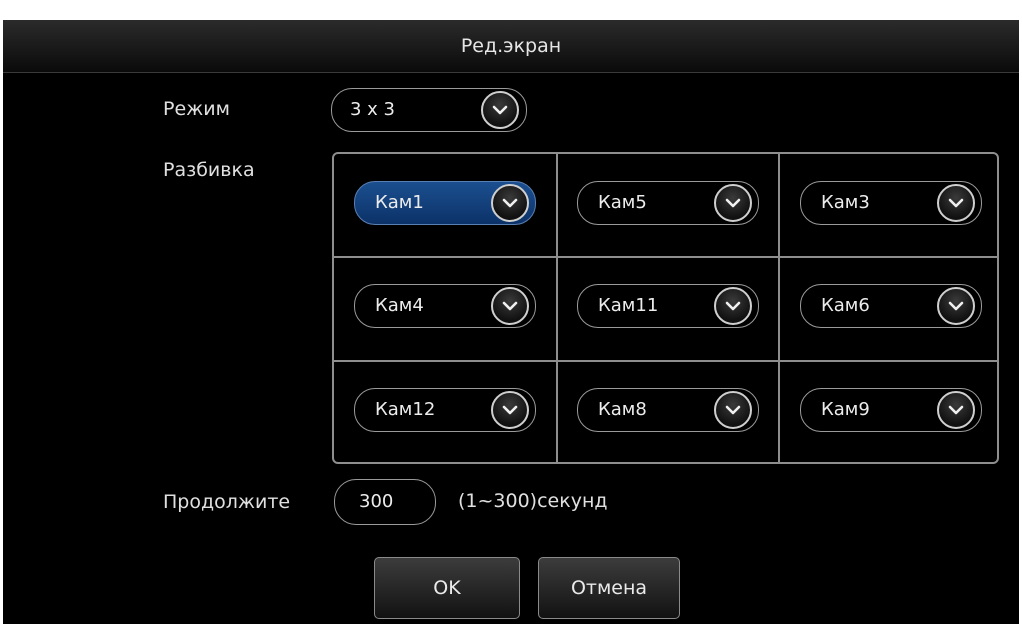  Describe the element at coordinates (845, 305) in the screenshot. I see `camera-select-value: Кам6` at that location.